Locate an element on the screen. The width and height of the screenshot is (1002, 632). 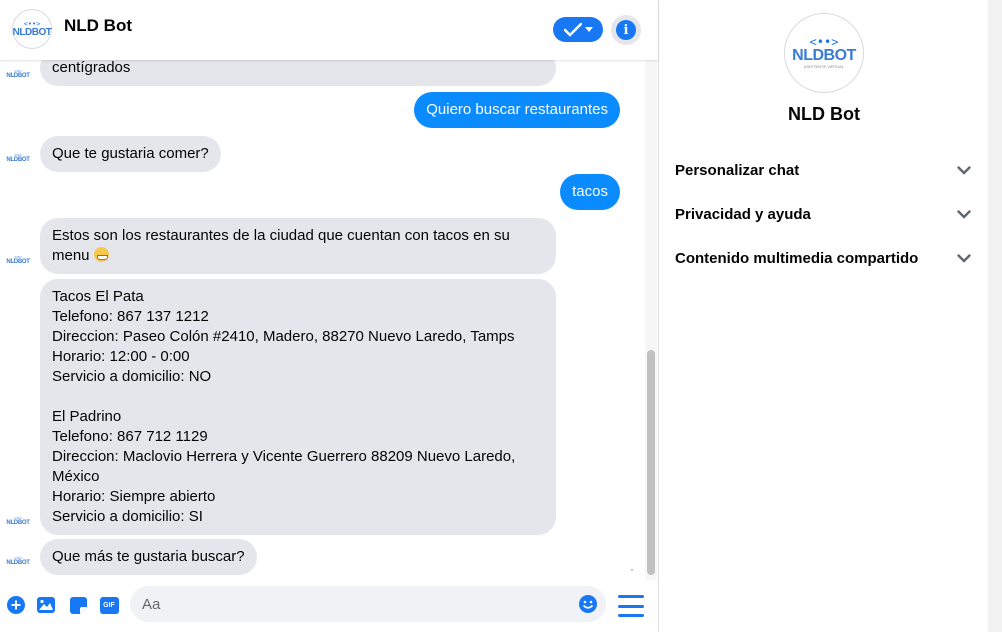
menu-button is located at coordinates (631, 606).